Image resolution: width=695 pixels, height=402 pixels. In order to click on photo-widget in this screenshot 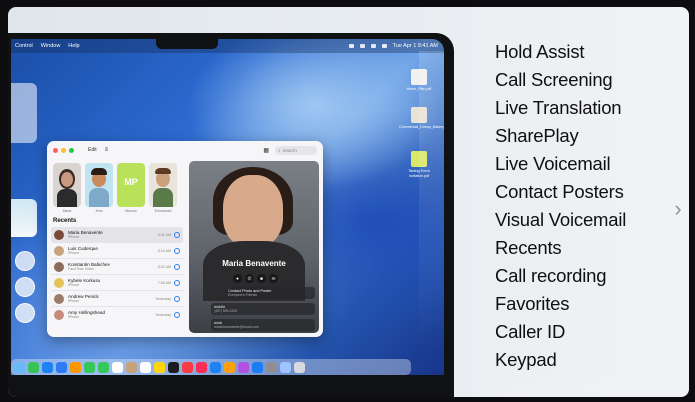, I will do `click(24, 218)`.